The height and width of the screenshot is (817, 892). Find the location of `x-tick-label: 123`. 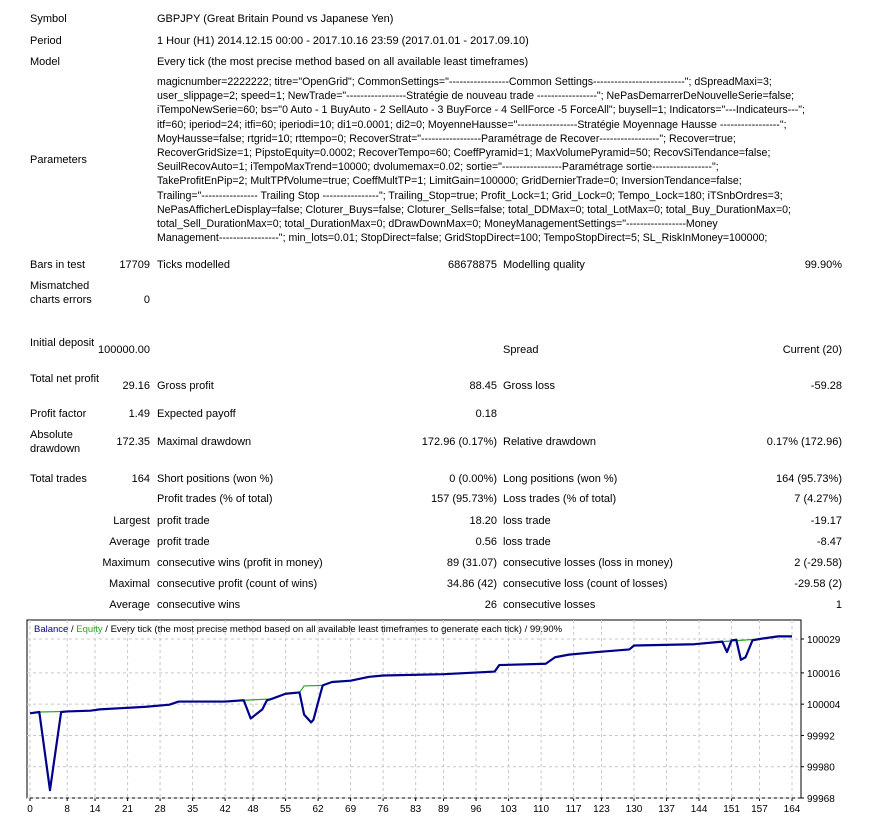

x-tick-label: 123 is located at coordinates (601, 809).